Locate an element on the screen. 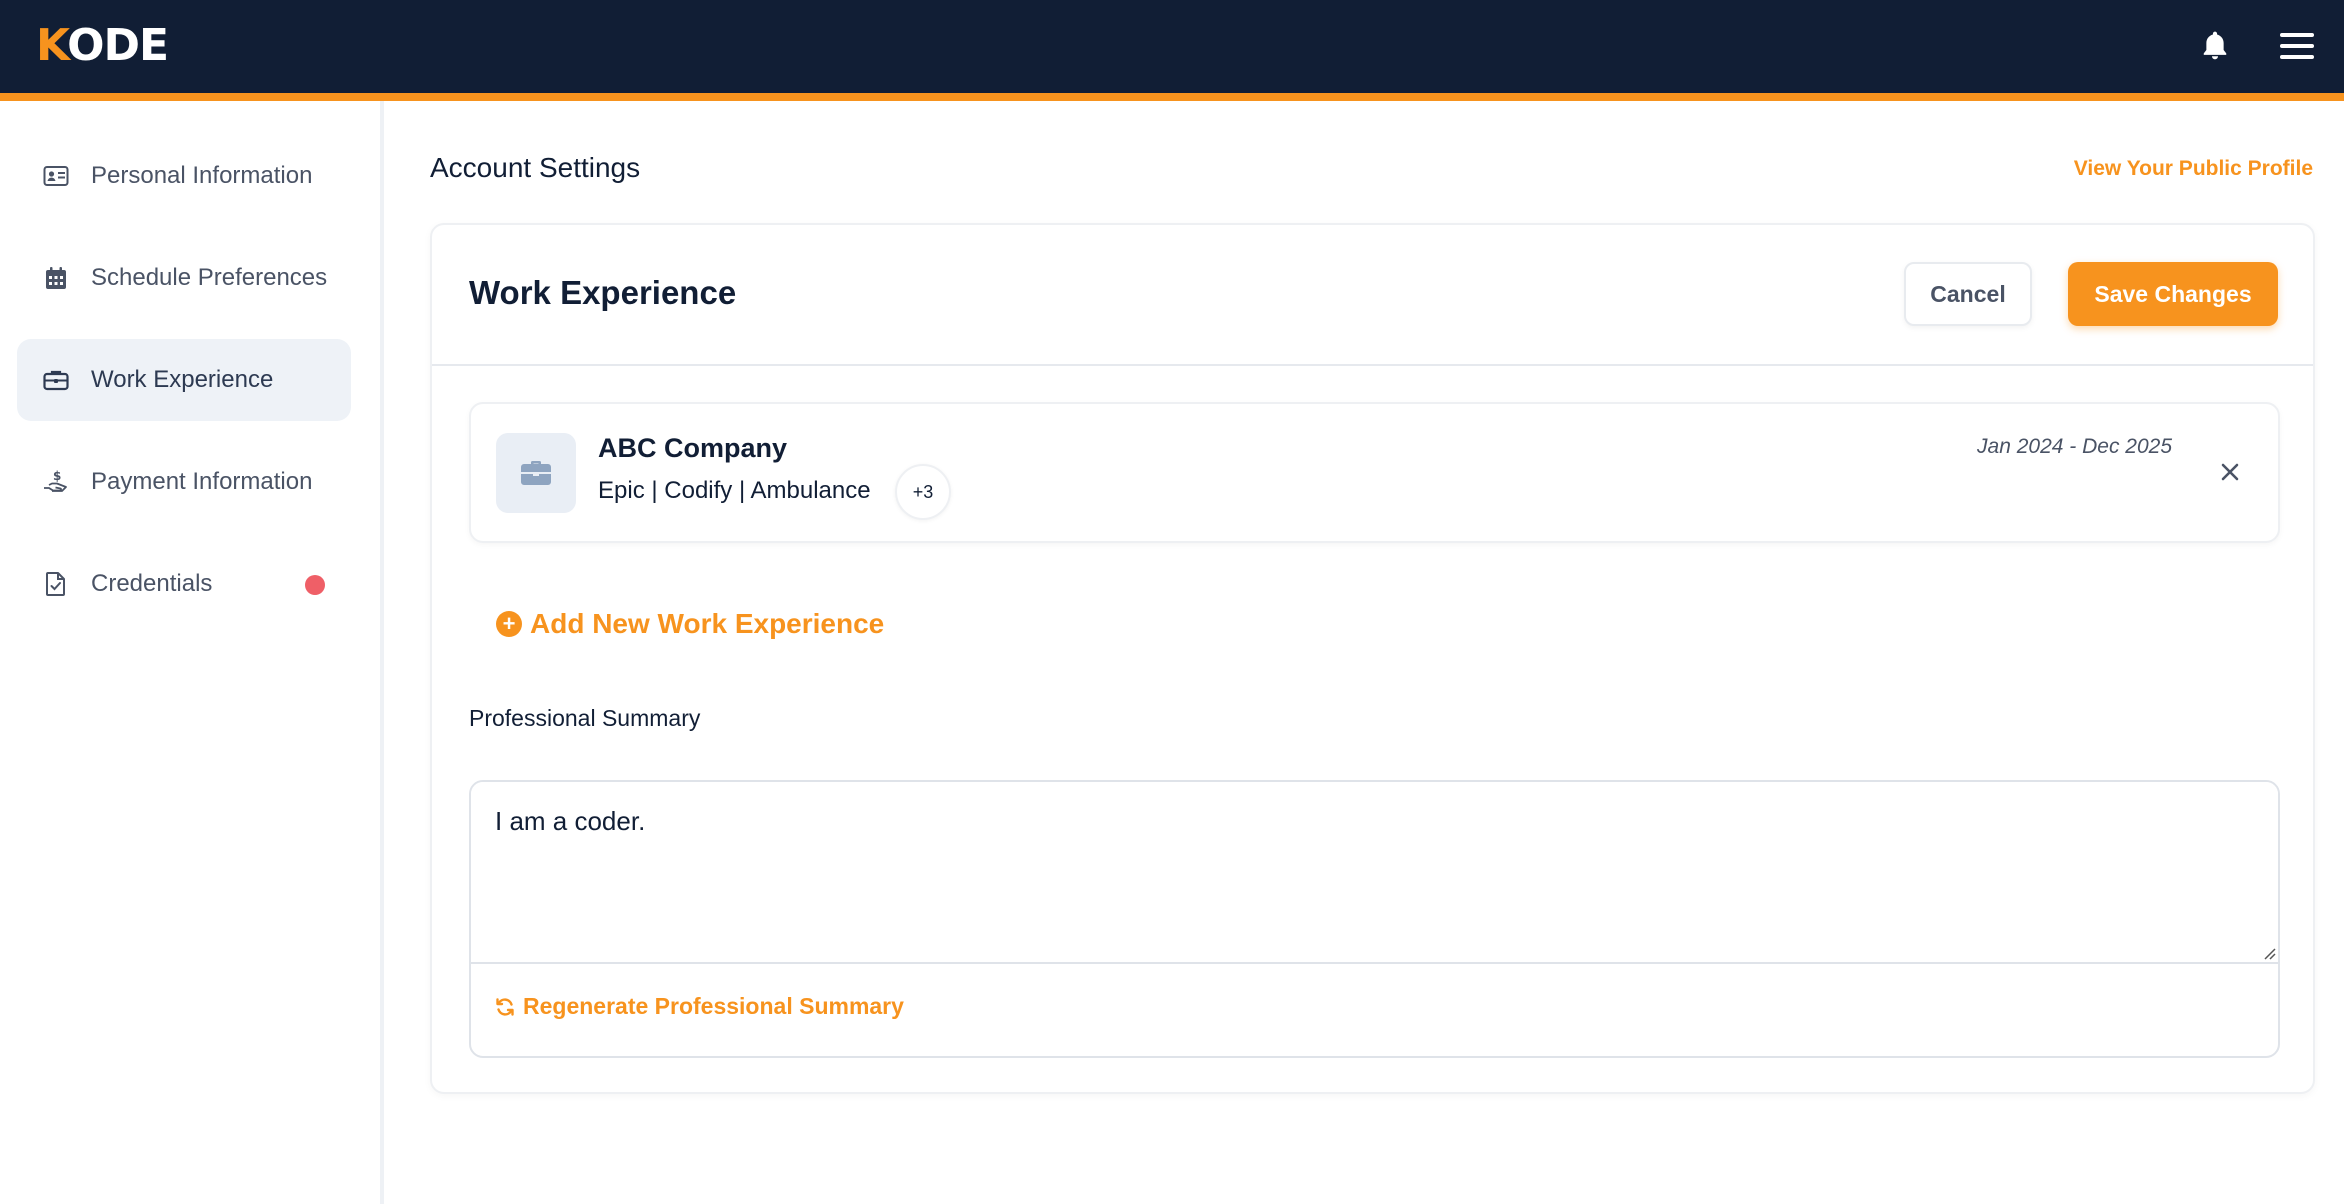 The image size is (2344, 1204). regenerate-label: Regenerate Professional Summary is located at coordinates (713, 1006).